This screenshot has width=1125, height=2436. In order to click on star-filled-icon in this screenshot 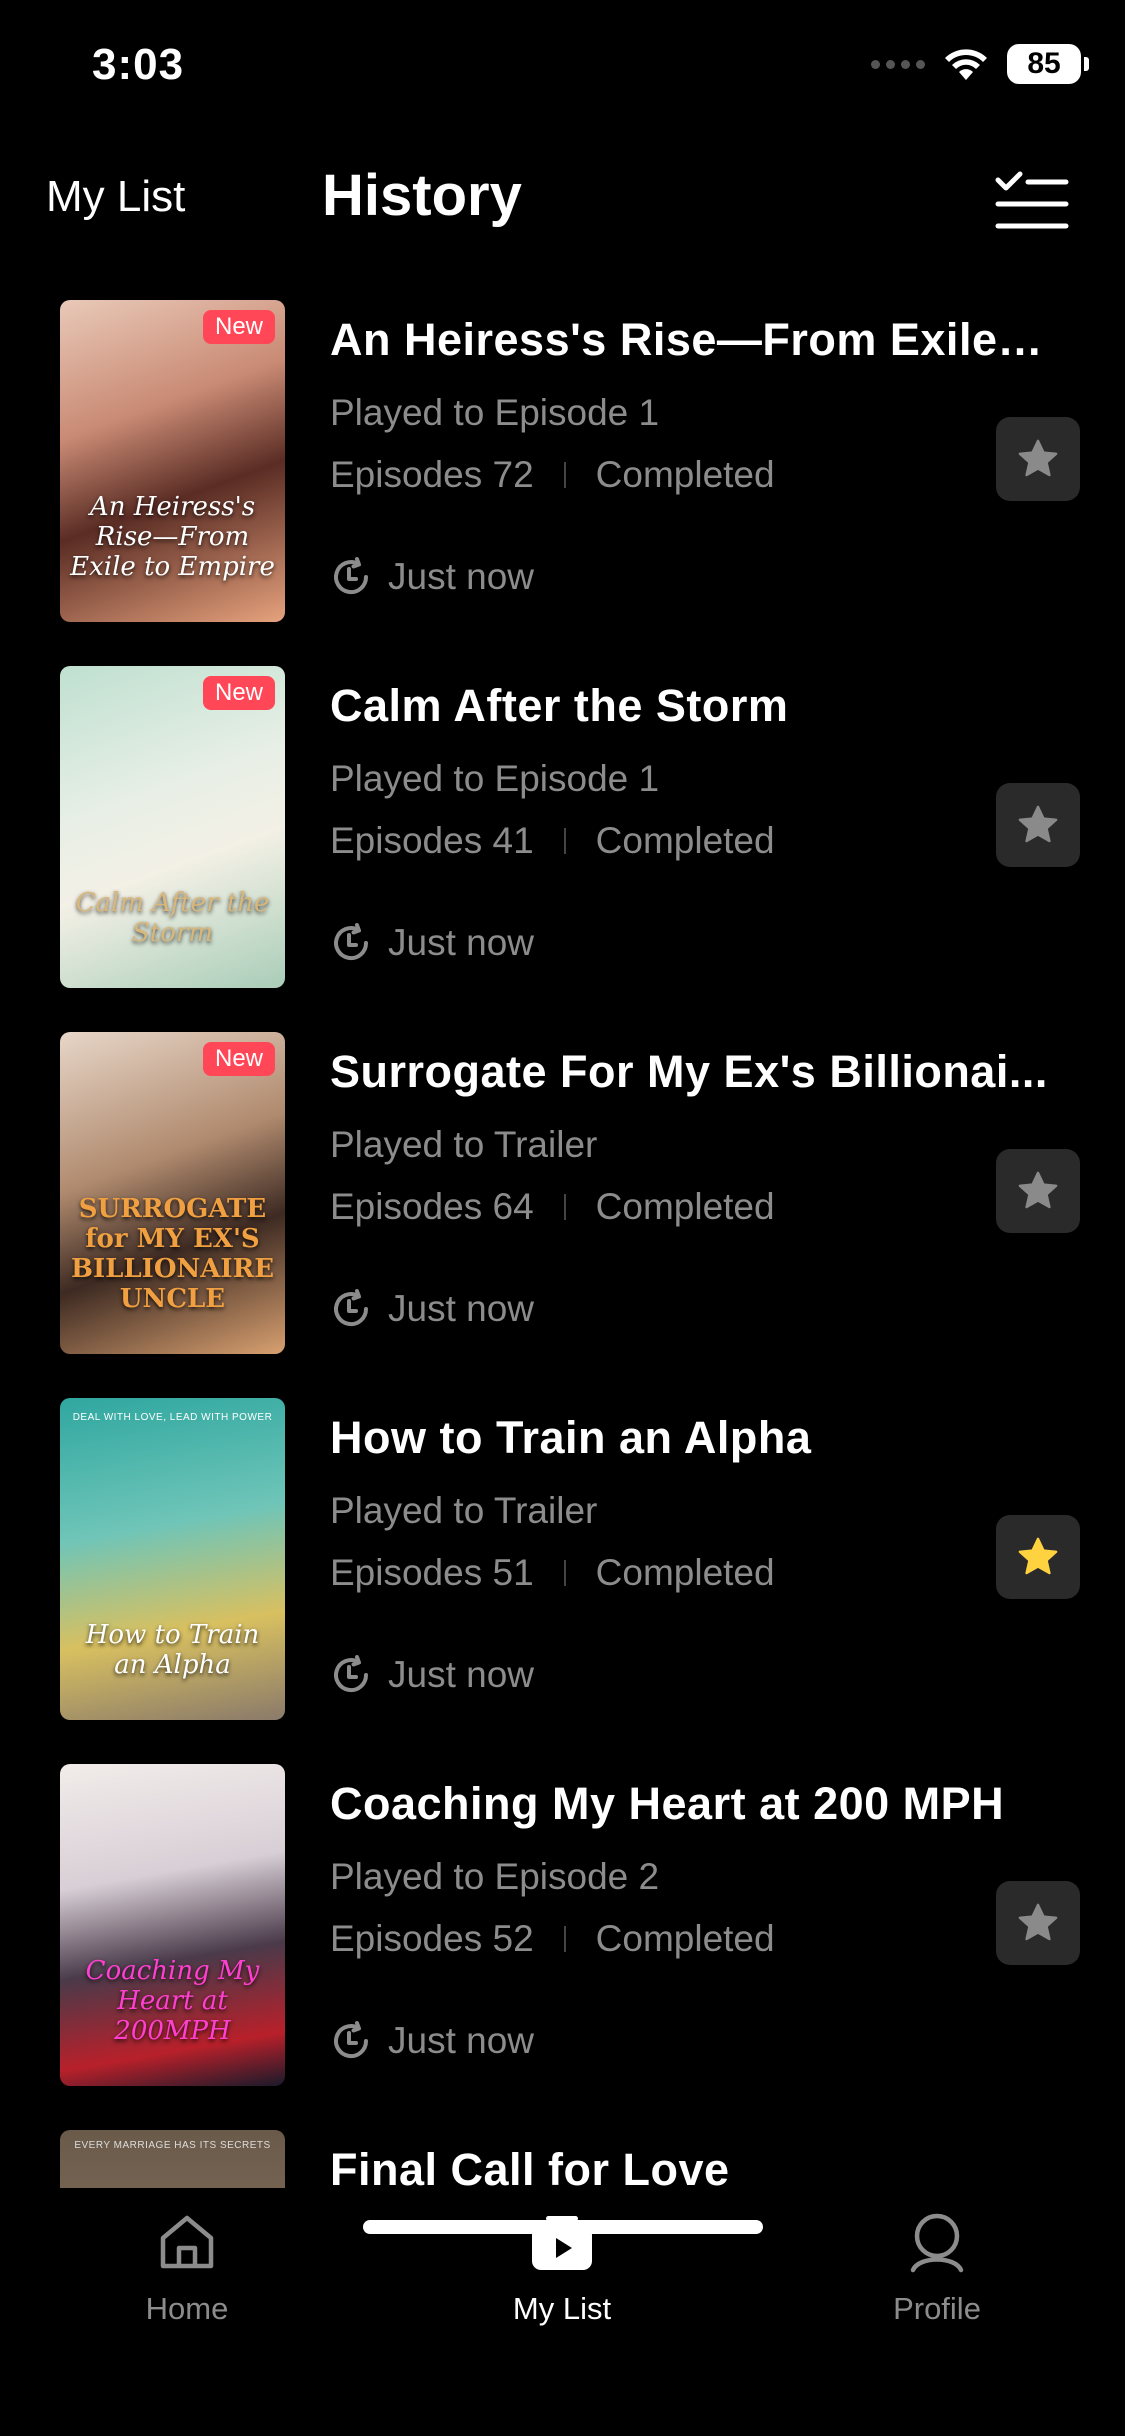, I will do `click(1038, 1556)`.